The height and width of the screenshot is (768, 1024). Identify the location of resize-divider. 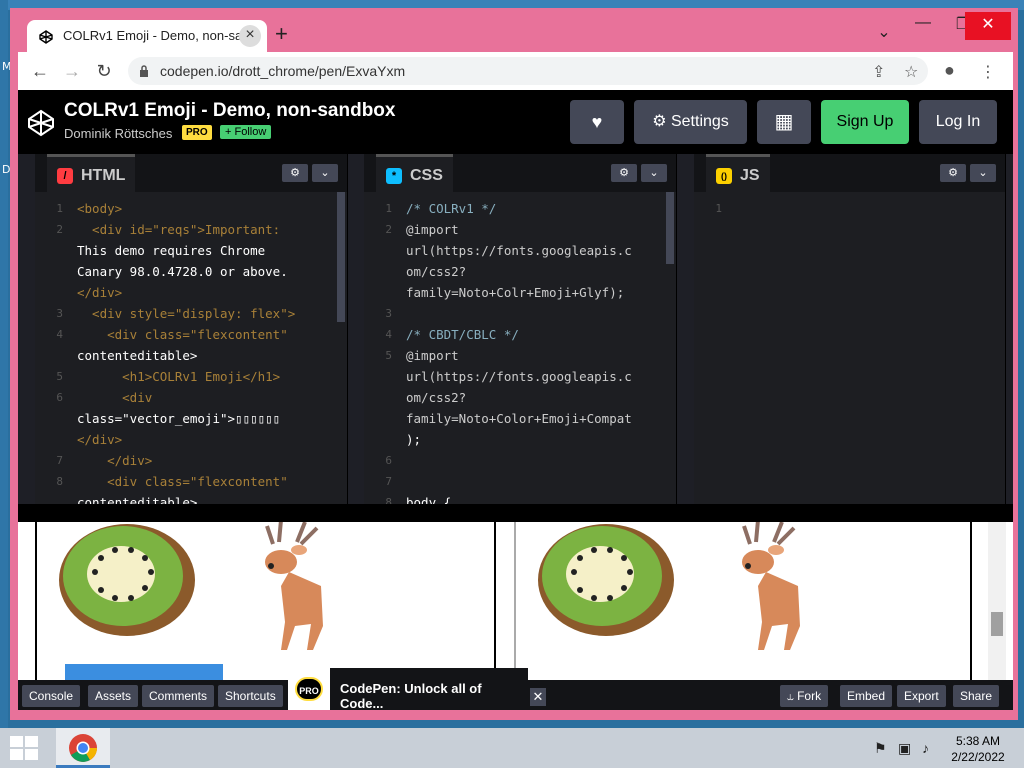
(515, 513).